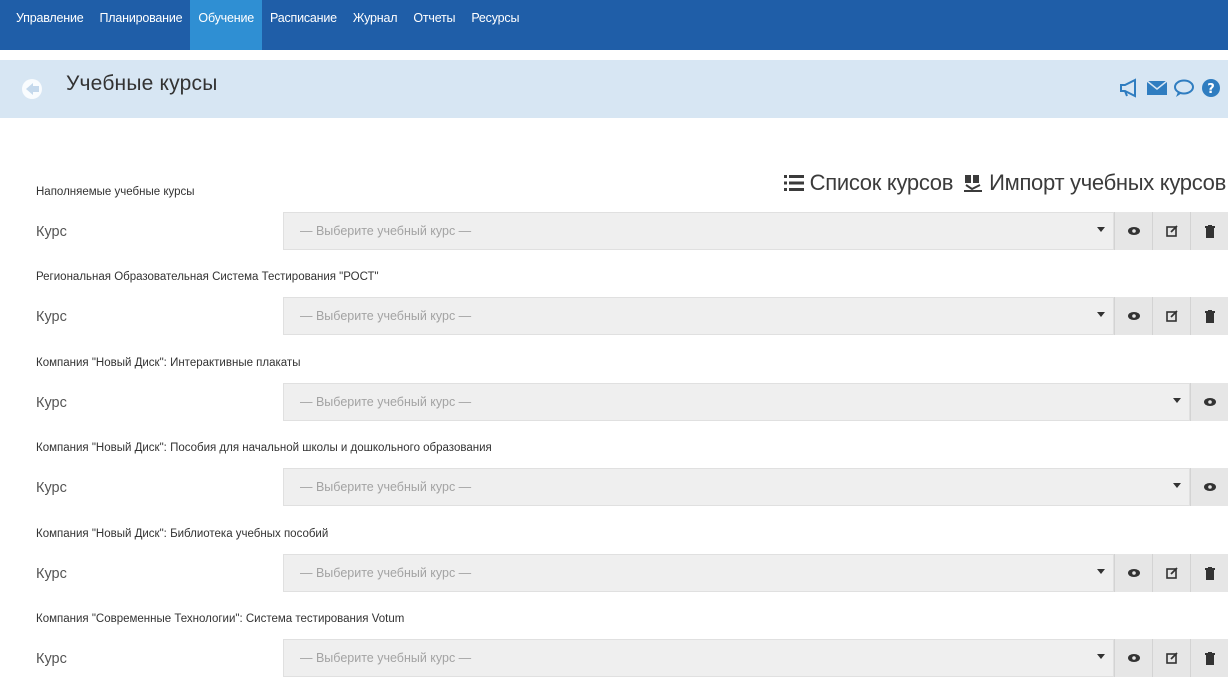 The image size is (1228, 684). Describe the element at coordinates (495, 25) in the screenshot. I see `nav-item: Ресурсы` at that location.